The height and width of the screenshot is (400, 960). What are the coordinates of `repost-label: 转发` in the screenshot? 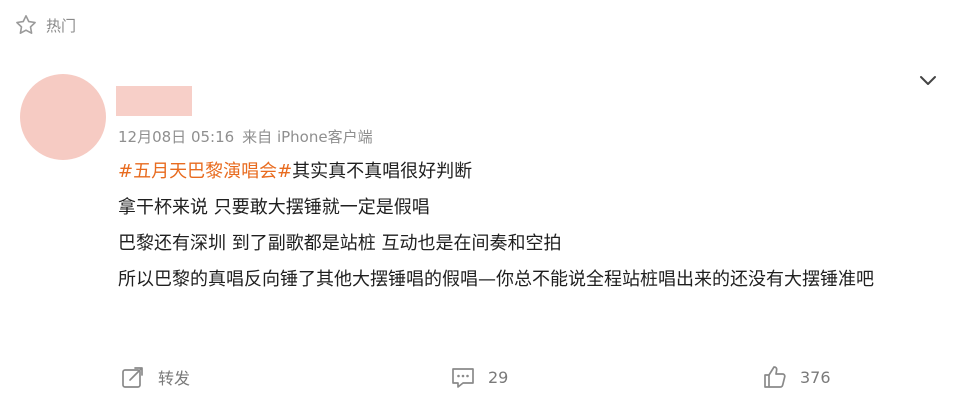 It's located at (174, 378).